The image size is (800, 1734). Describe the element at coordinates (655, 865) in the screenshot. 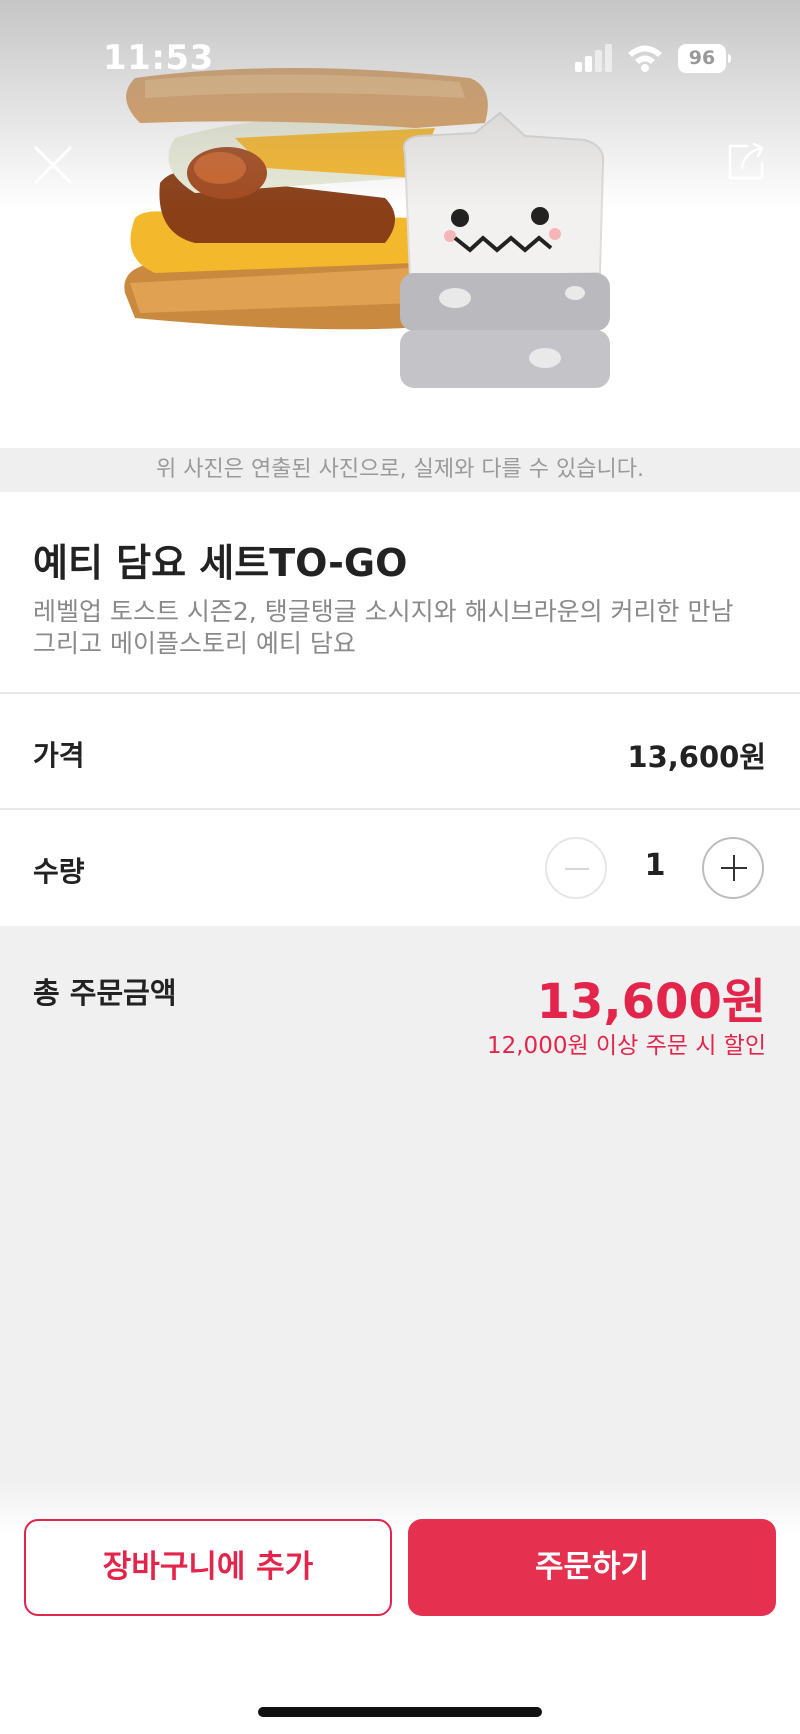

I see `quantity-value: 1` at that location.